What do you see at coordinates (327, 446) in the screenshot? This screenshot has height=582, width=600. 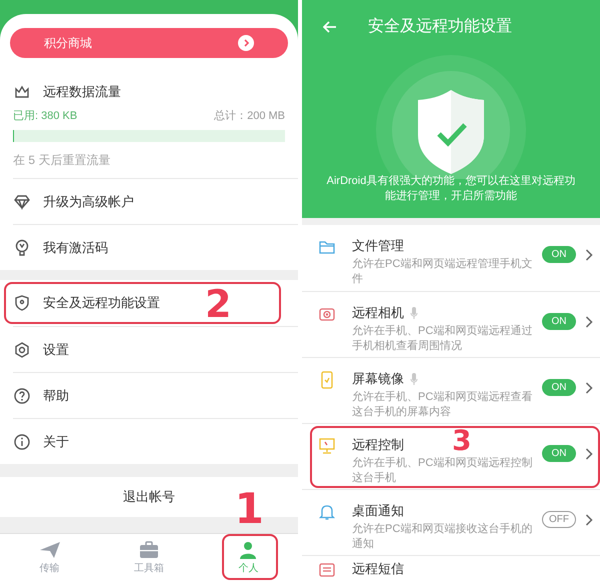 I see `monitor-icon` at bounding box center [327, 446].